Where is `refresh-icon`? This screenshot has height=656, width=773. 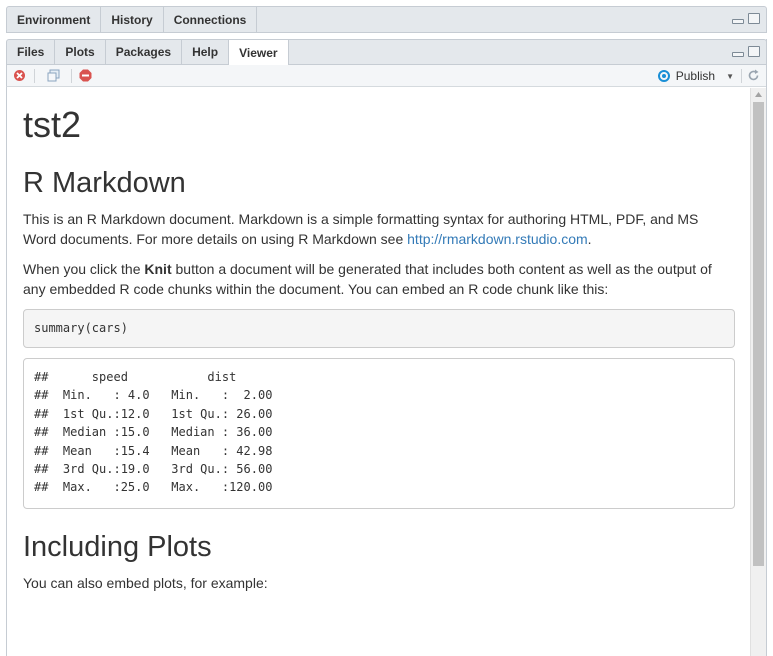 refresh-icon is located at coordinates (753, 75).